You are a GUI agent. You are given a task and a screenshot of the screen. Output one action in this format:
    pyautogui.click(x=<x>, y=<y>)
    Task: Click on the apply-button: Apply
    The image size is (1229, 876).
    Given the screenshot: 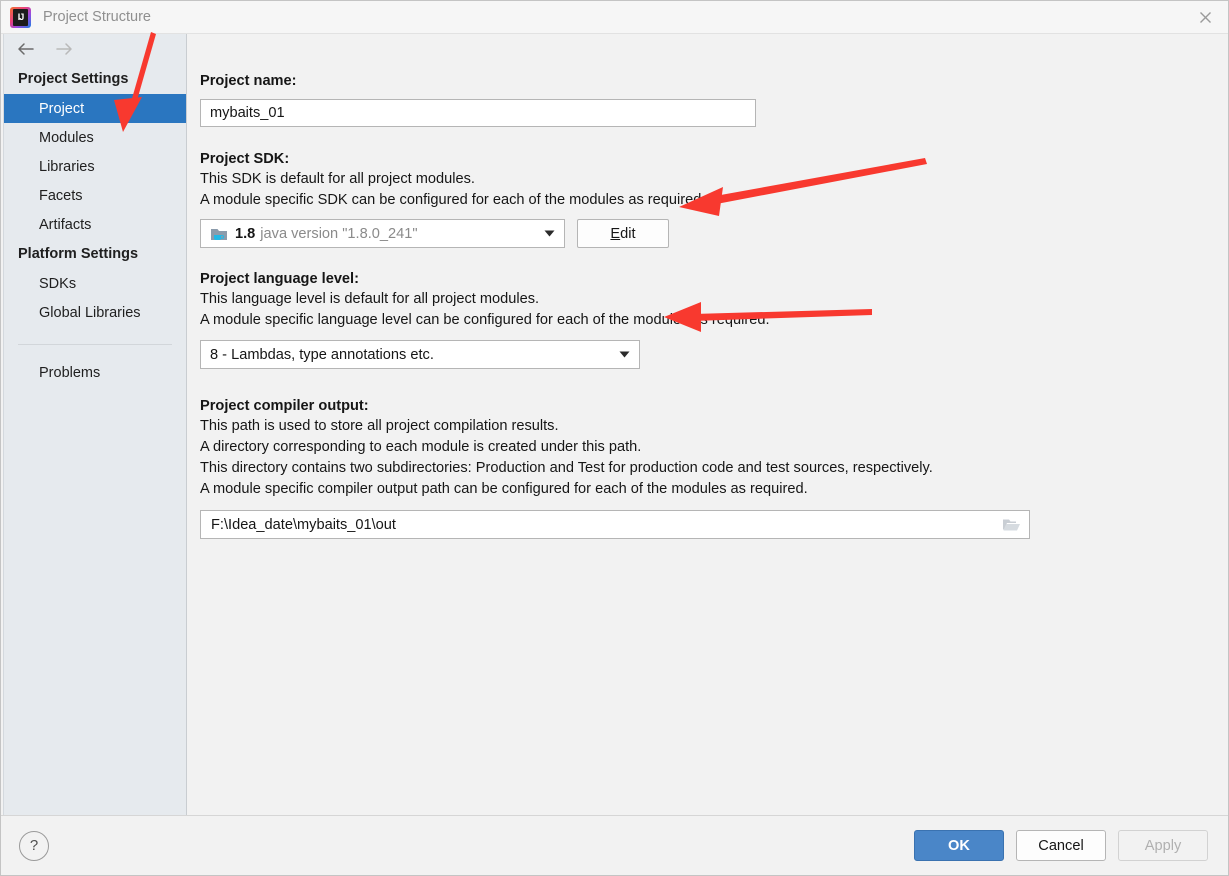 What is the action you would take?
    pyautogui.click(x=1163, y=845)
    